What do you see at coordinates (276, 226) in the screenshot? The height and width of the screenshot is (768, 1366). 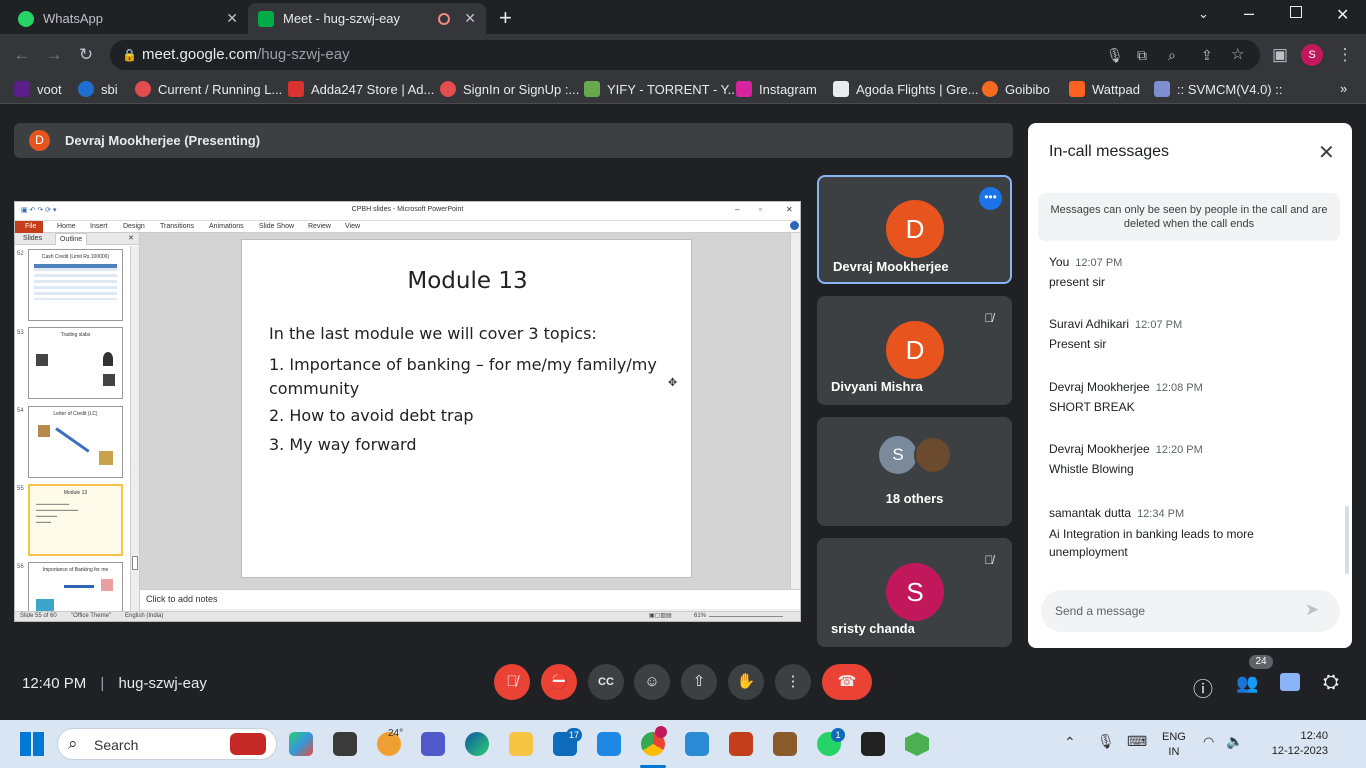 I see `ribbon-tab-slideshow: Slide Show` at bounding box center [276, 226].